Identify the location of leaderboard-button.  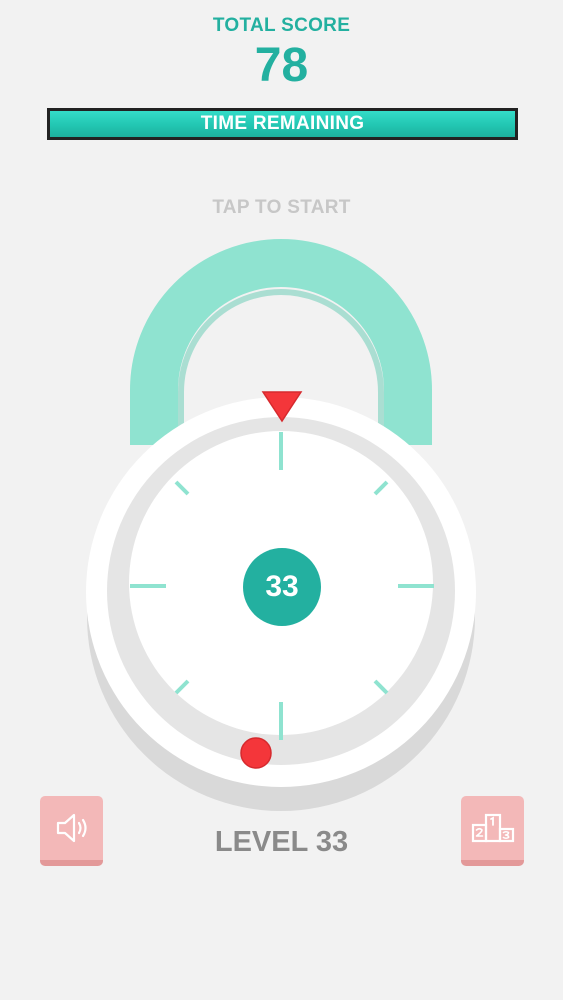
(492, 831).